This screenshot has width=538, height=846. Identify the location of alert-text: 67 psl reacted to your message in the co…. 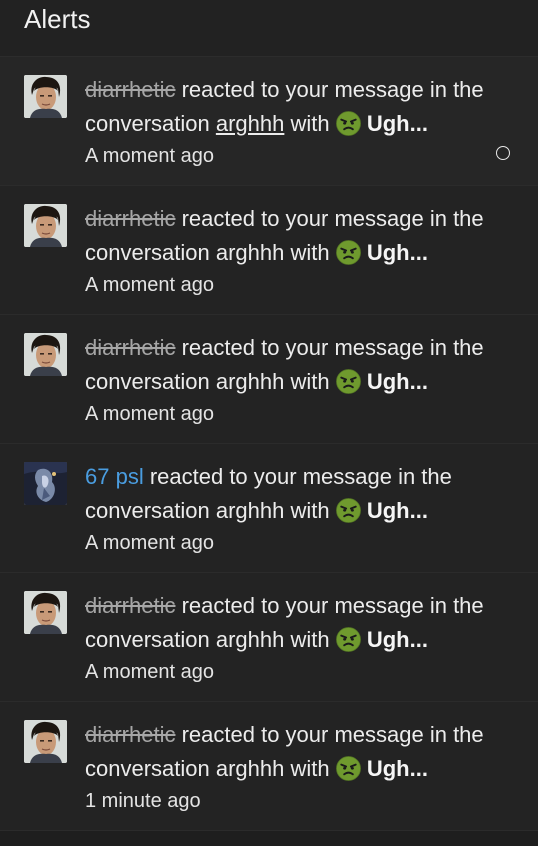
(291, 494).